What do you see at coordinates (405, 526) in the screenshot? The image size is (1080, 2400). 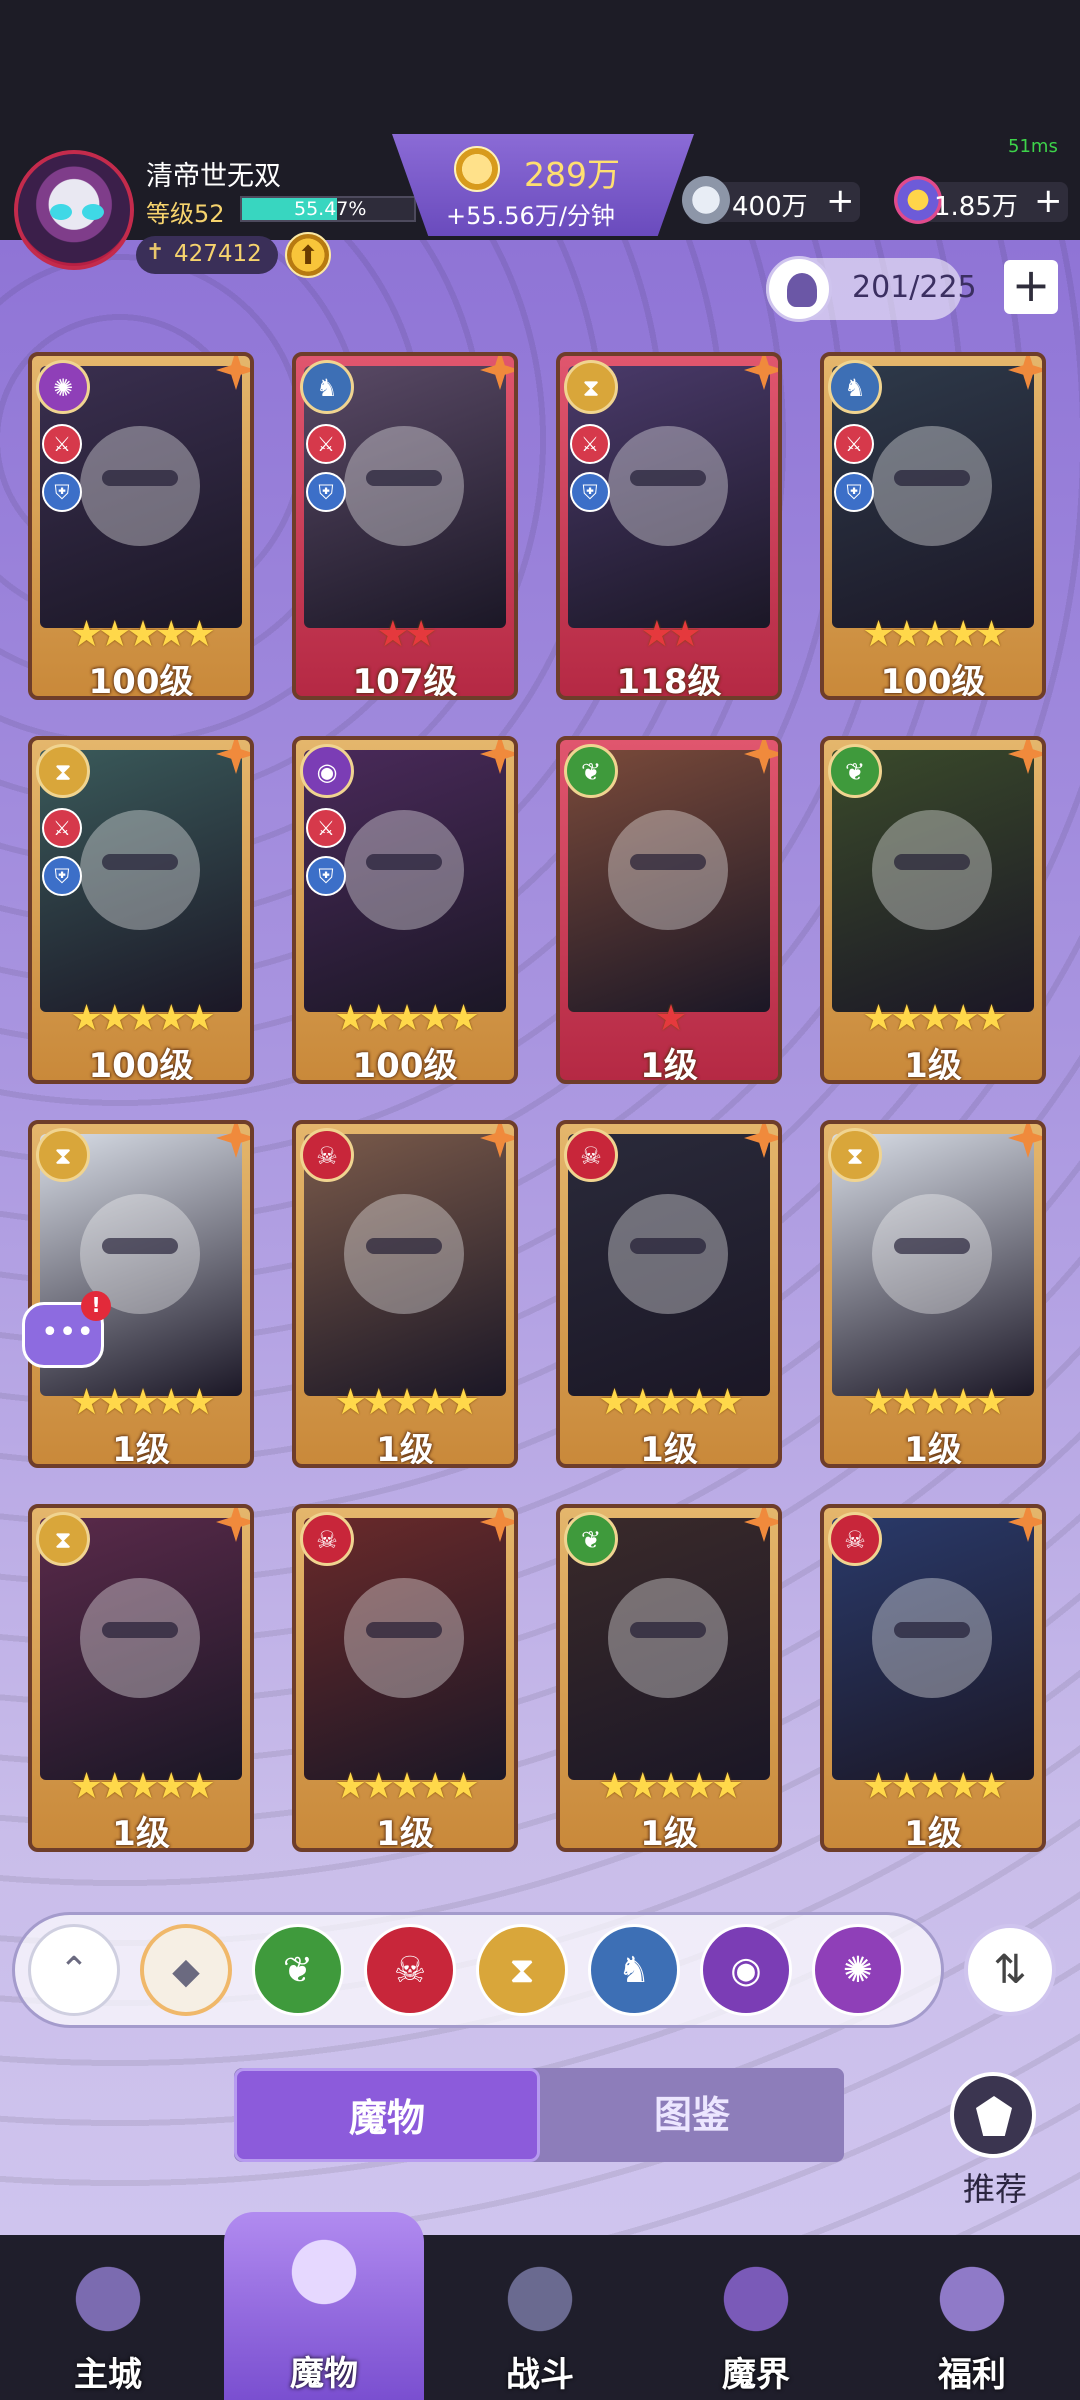 I see `monster-card: ♞ ⚔ ⛨ ★★ 107级` at bounding box center [405, 526].